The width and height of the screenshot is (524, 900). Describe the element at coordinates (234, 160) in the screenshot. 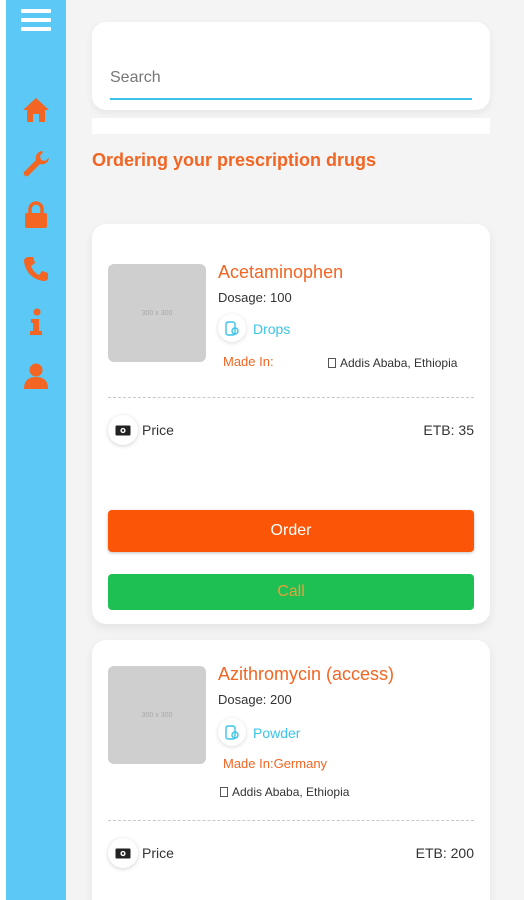

I see `page-title: Ordering your prescription drugs` at that location.